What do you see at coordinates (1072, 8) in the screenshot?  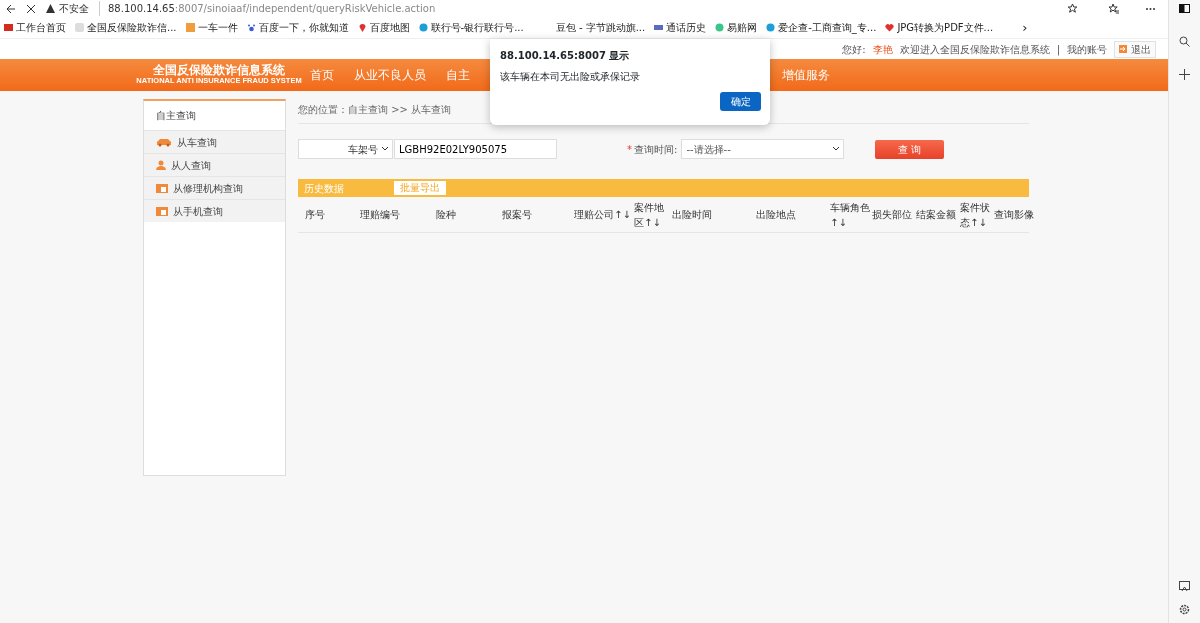 I see `star-icon` at bounding box center [1072, 8].